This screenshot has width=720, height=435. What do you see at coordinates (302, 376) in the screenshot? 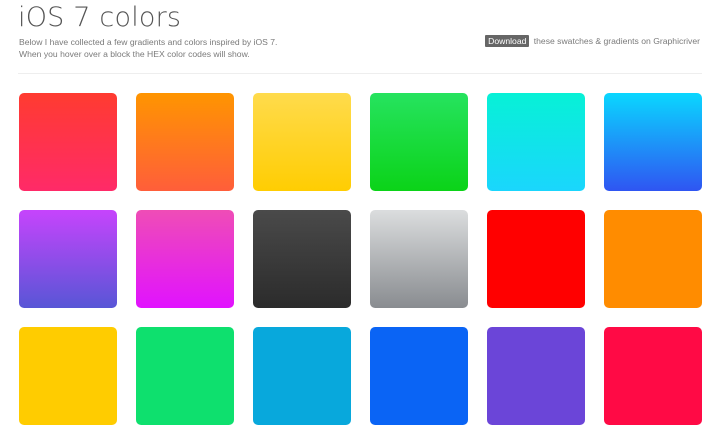
I see `swatch-cyan-solid` at bounding box center [302, 376].